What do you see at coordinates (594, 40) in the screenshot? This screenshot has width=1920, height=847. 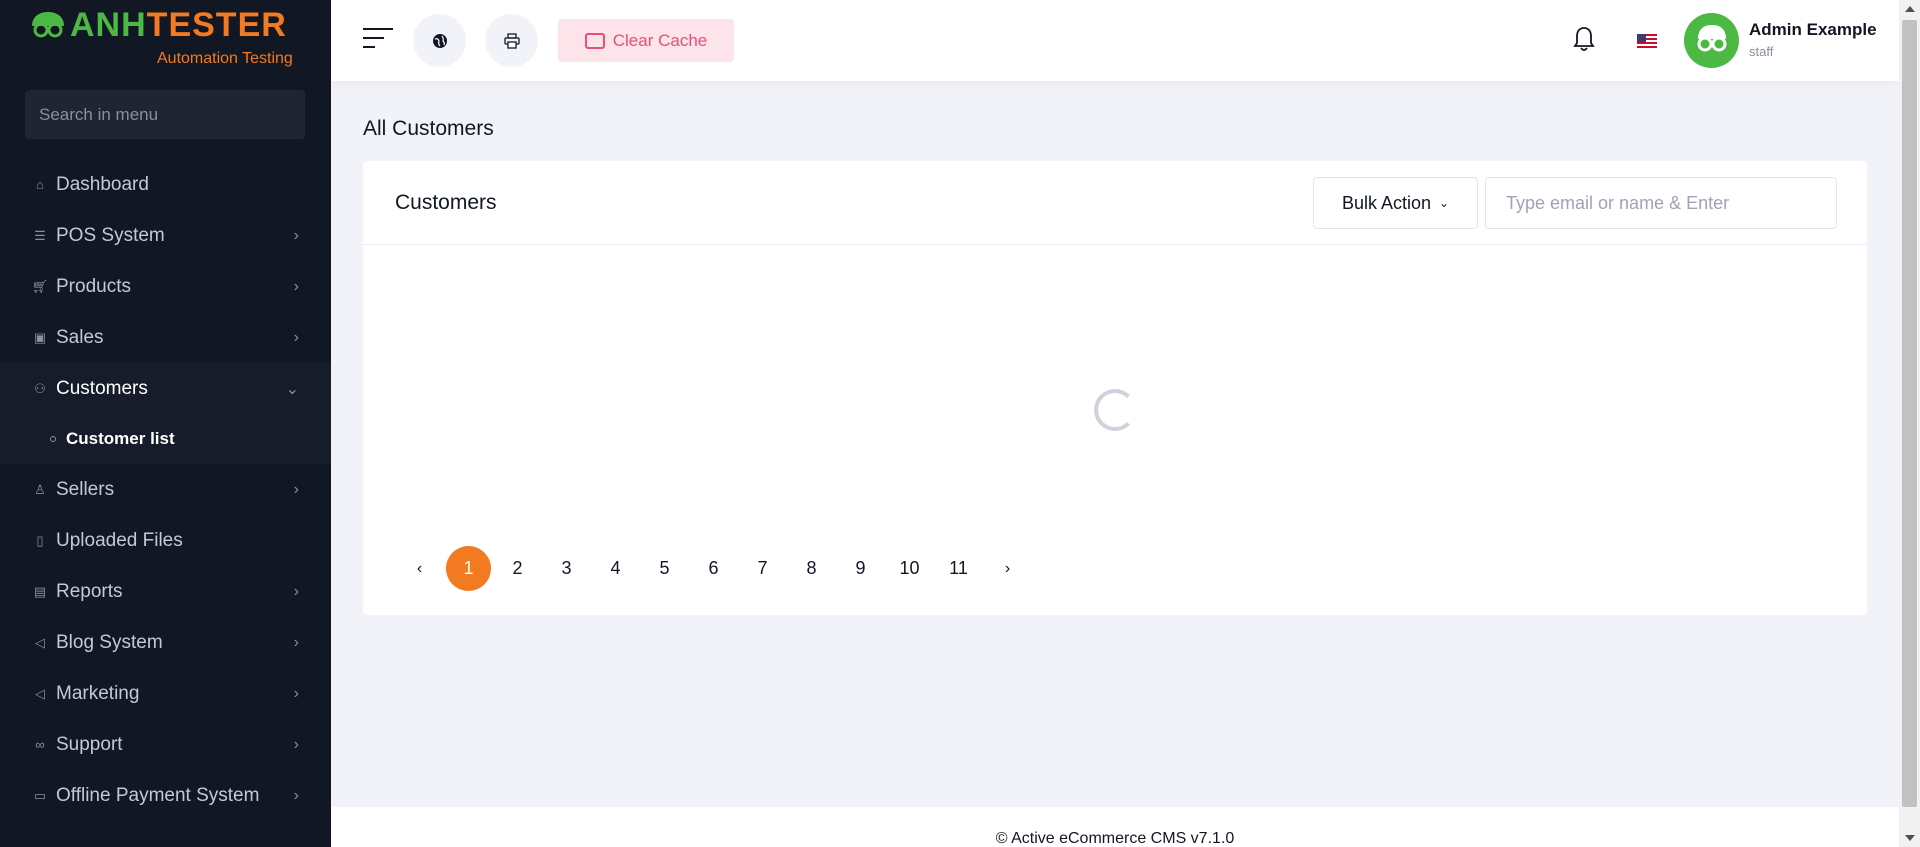 I see `hdd-icon` at bounding box center [594, 40].